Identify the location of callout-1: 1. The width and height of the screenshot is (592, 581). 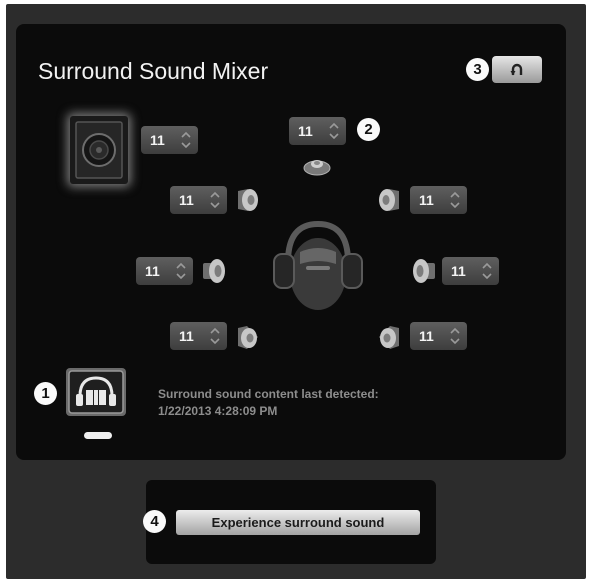
(45, 393).